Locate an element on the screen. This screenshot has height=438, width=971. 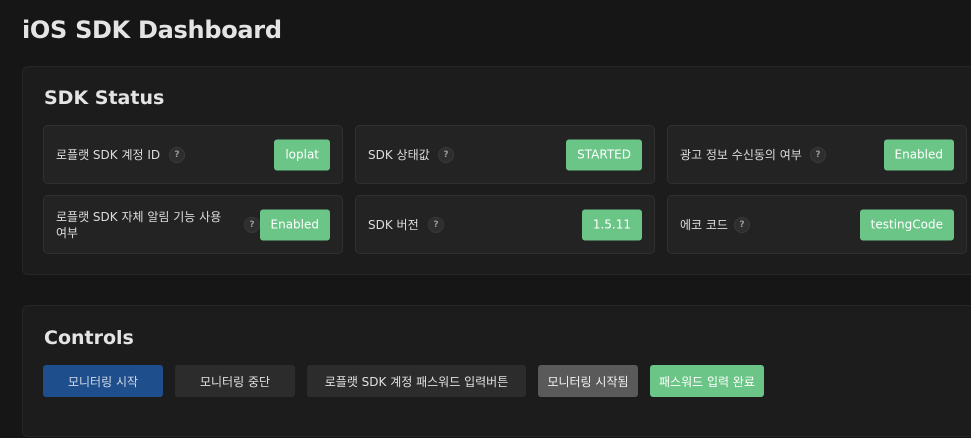
monitoring-started-button: 모니터링 시작됨 is located at coordinates (588, 381).